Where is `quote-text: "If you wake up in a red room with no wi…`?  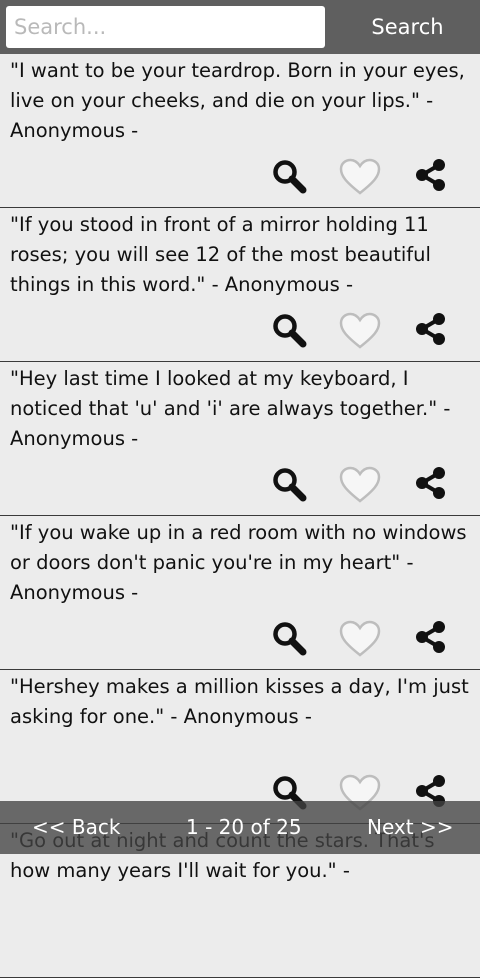 quote-text: "If you wake up in a red room with no wi… is located at coordinates (238, 562).